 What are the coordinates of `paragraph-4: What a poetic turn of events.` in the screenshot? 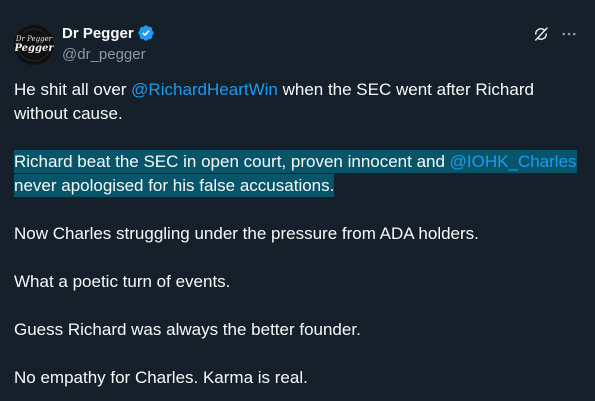 It's located at (122, 281).